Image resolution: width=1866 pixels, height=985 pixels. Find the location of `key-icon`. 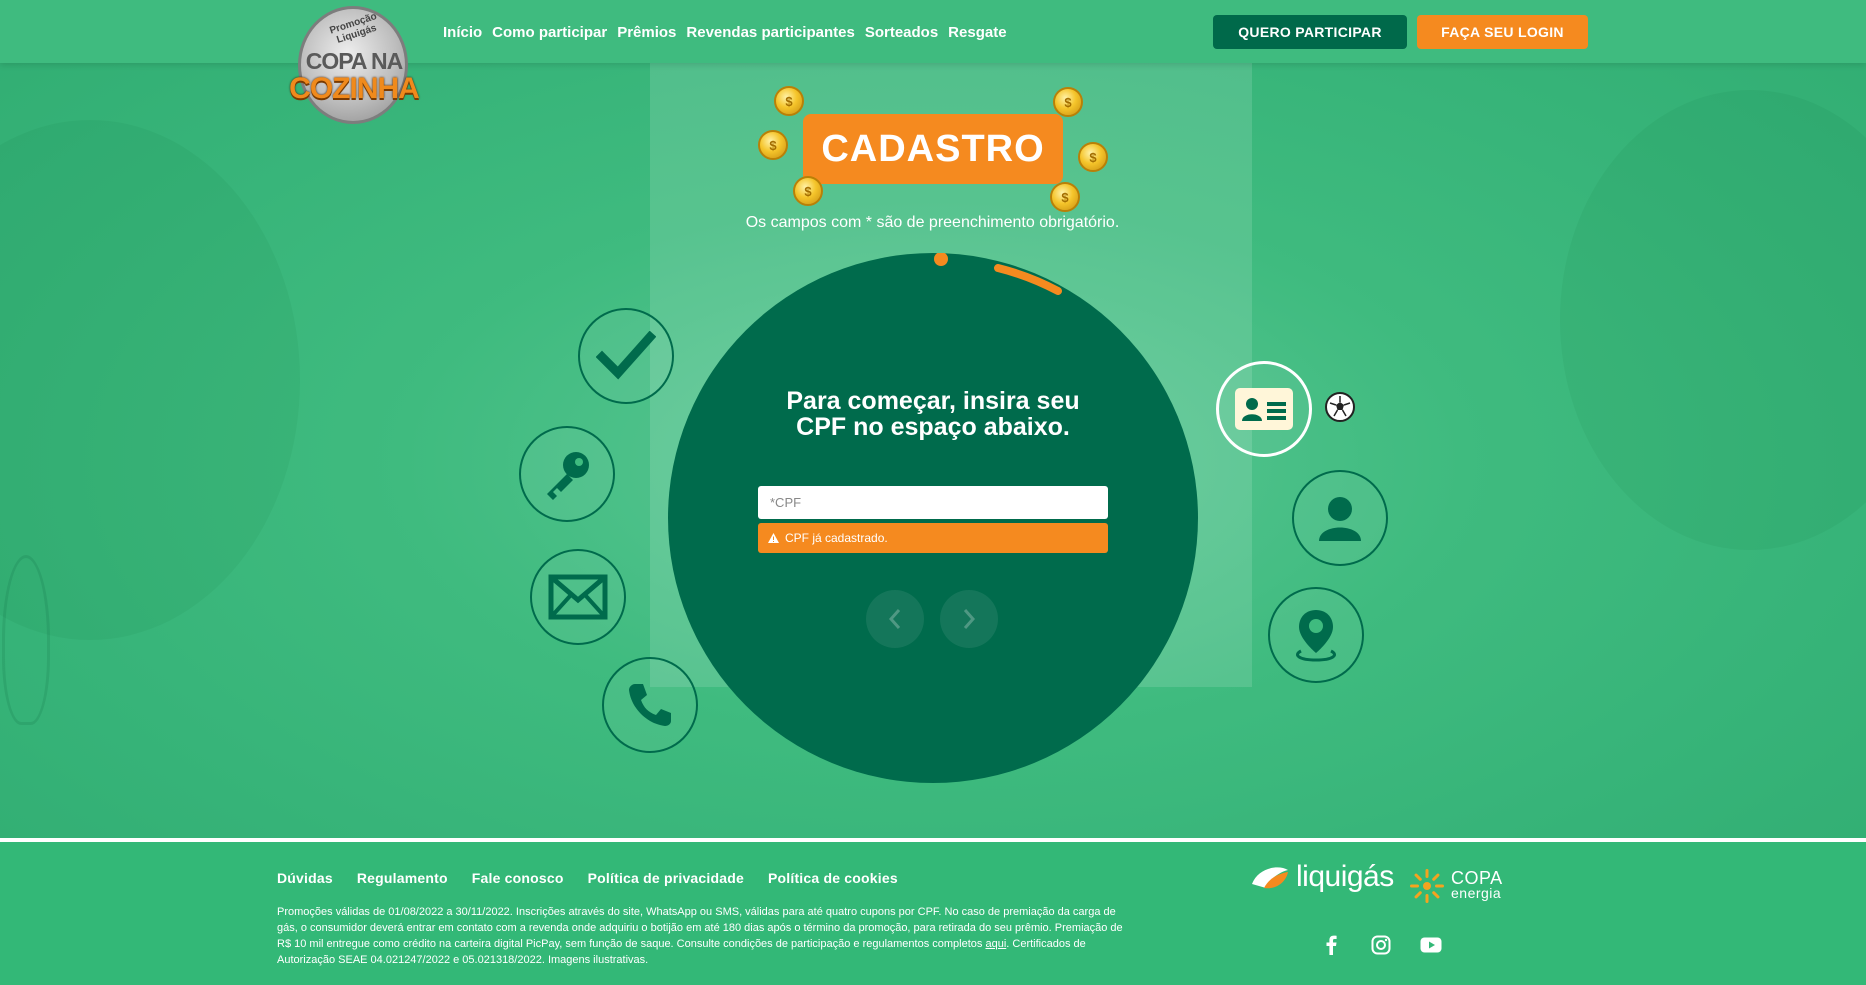

key-icon is located at coordinates (568, 476).